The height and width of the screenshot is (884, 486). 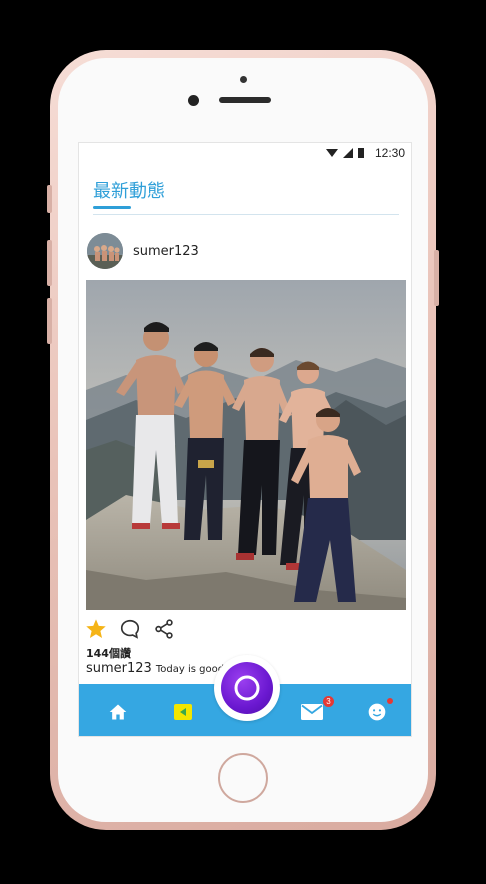 What do you see at coordinates (360, 153) in the screenshot?
I see `battery-icon` at bounding box center [360, 153].